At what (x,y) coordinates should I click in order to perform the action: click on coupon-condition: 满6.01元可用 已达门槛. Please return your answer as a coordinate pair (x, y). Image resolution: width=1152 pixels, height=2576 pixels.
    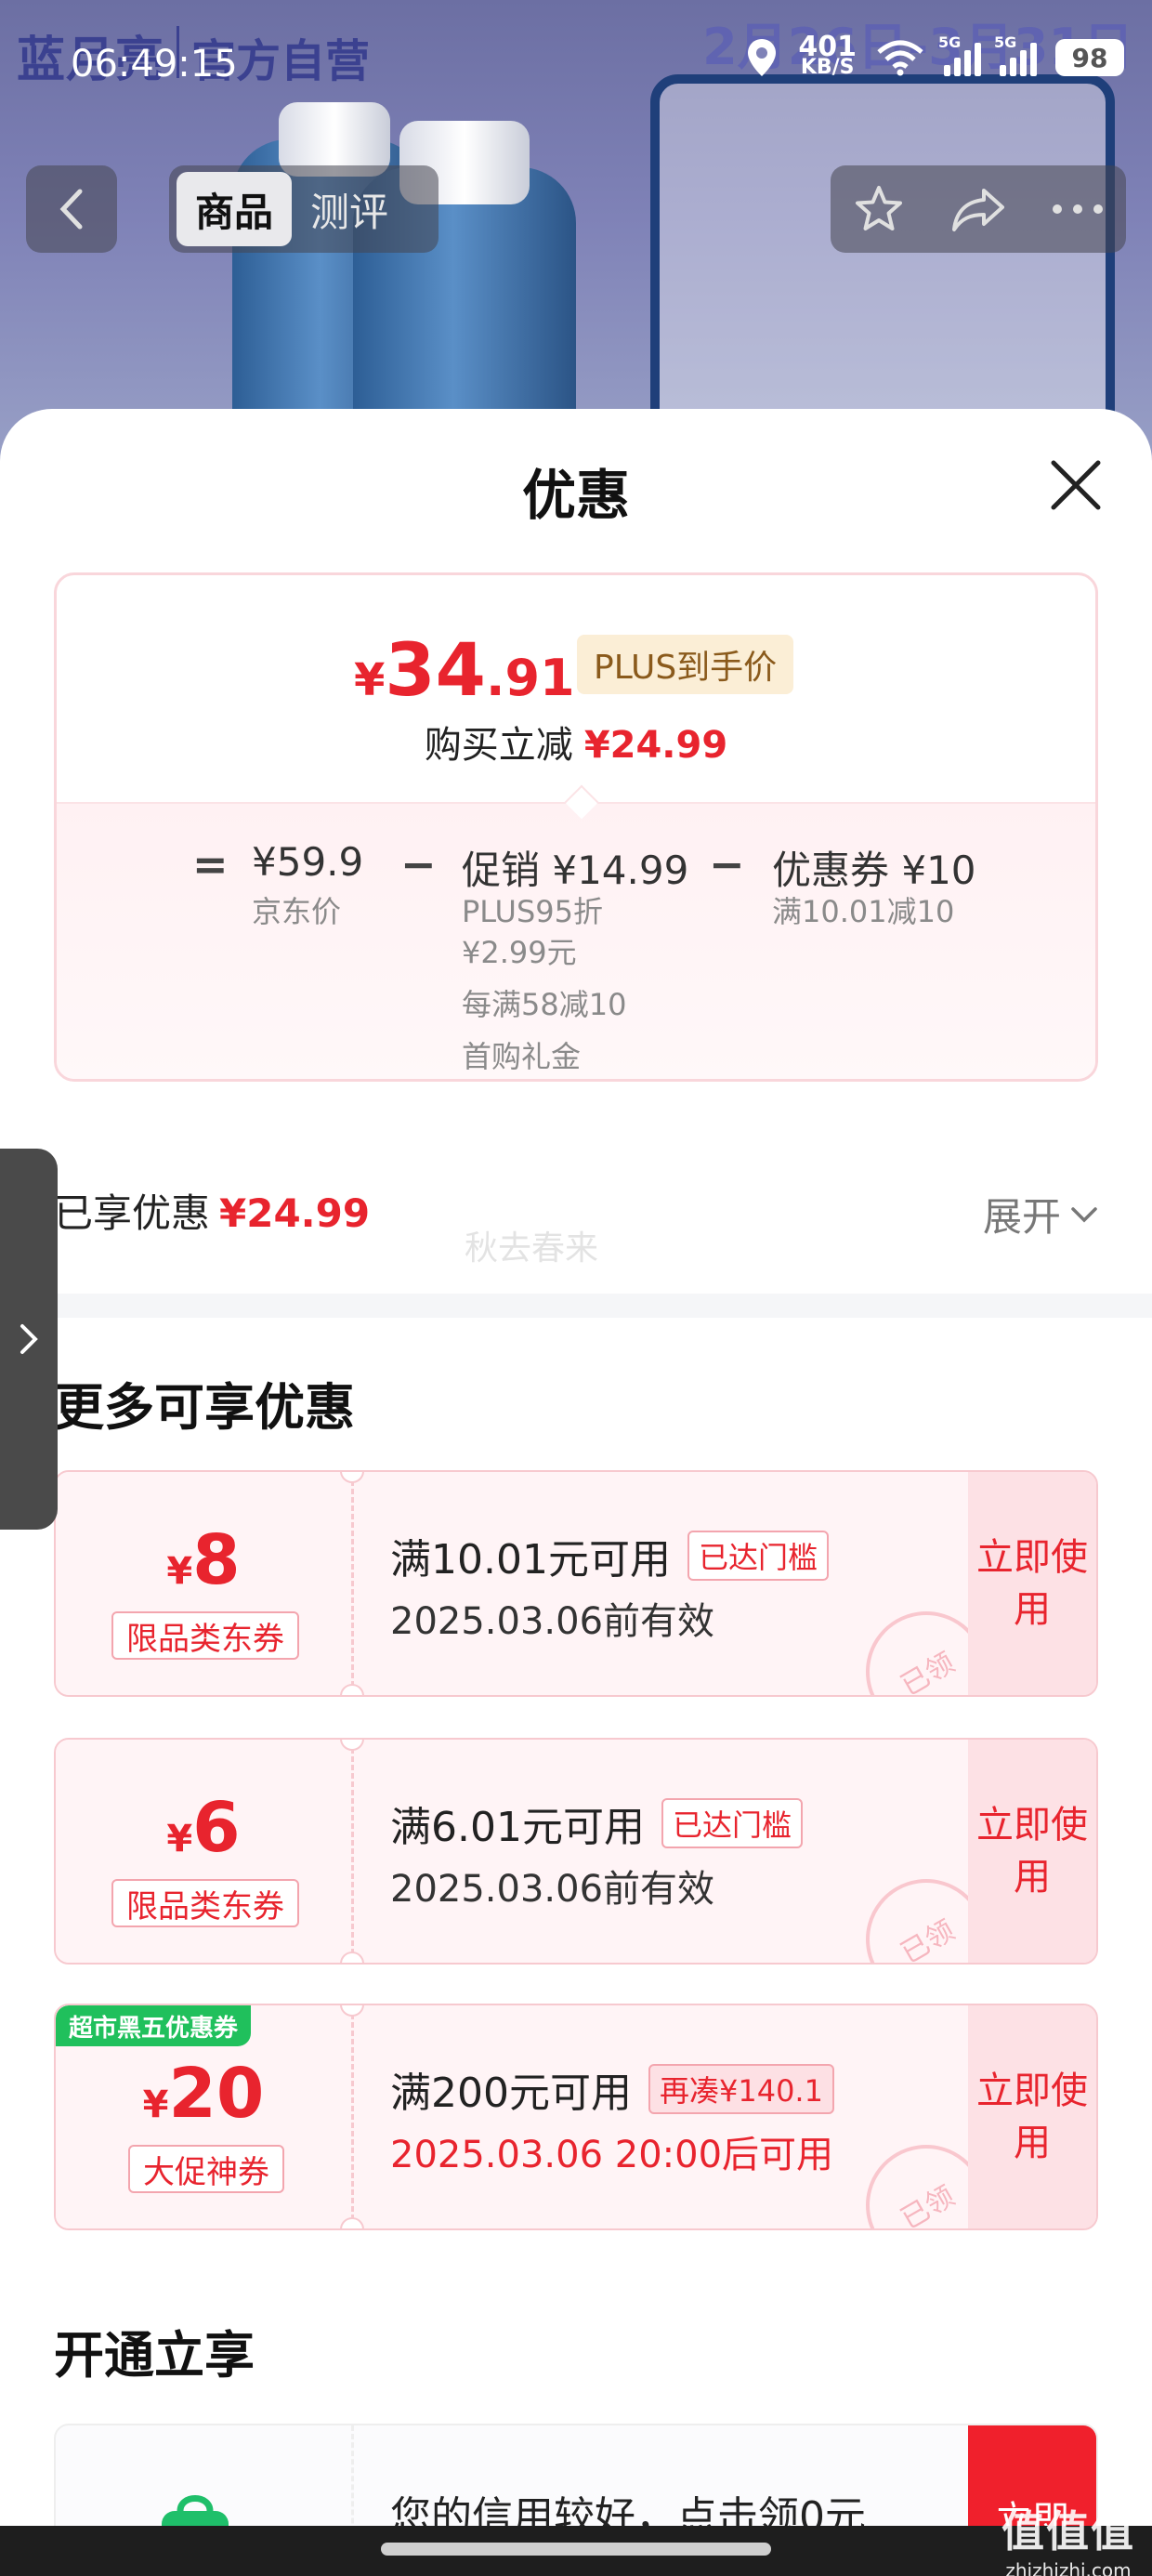
    Looking at the image, I should click on (596, 1823).